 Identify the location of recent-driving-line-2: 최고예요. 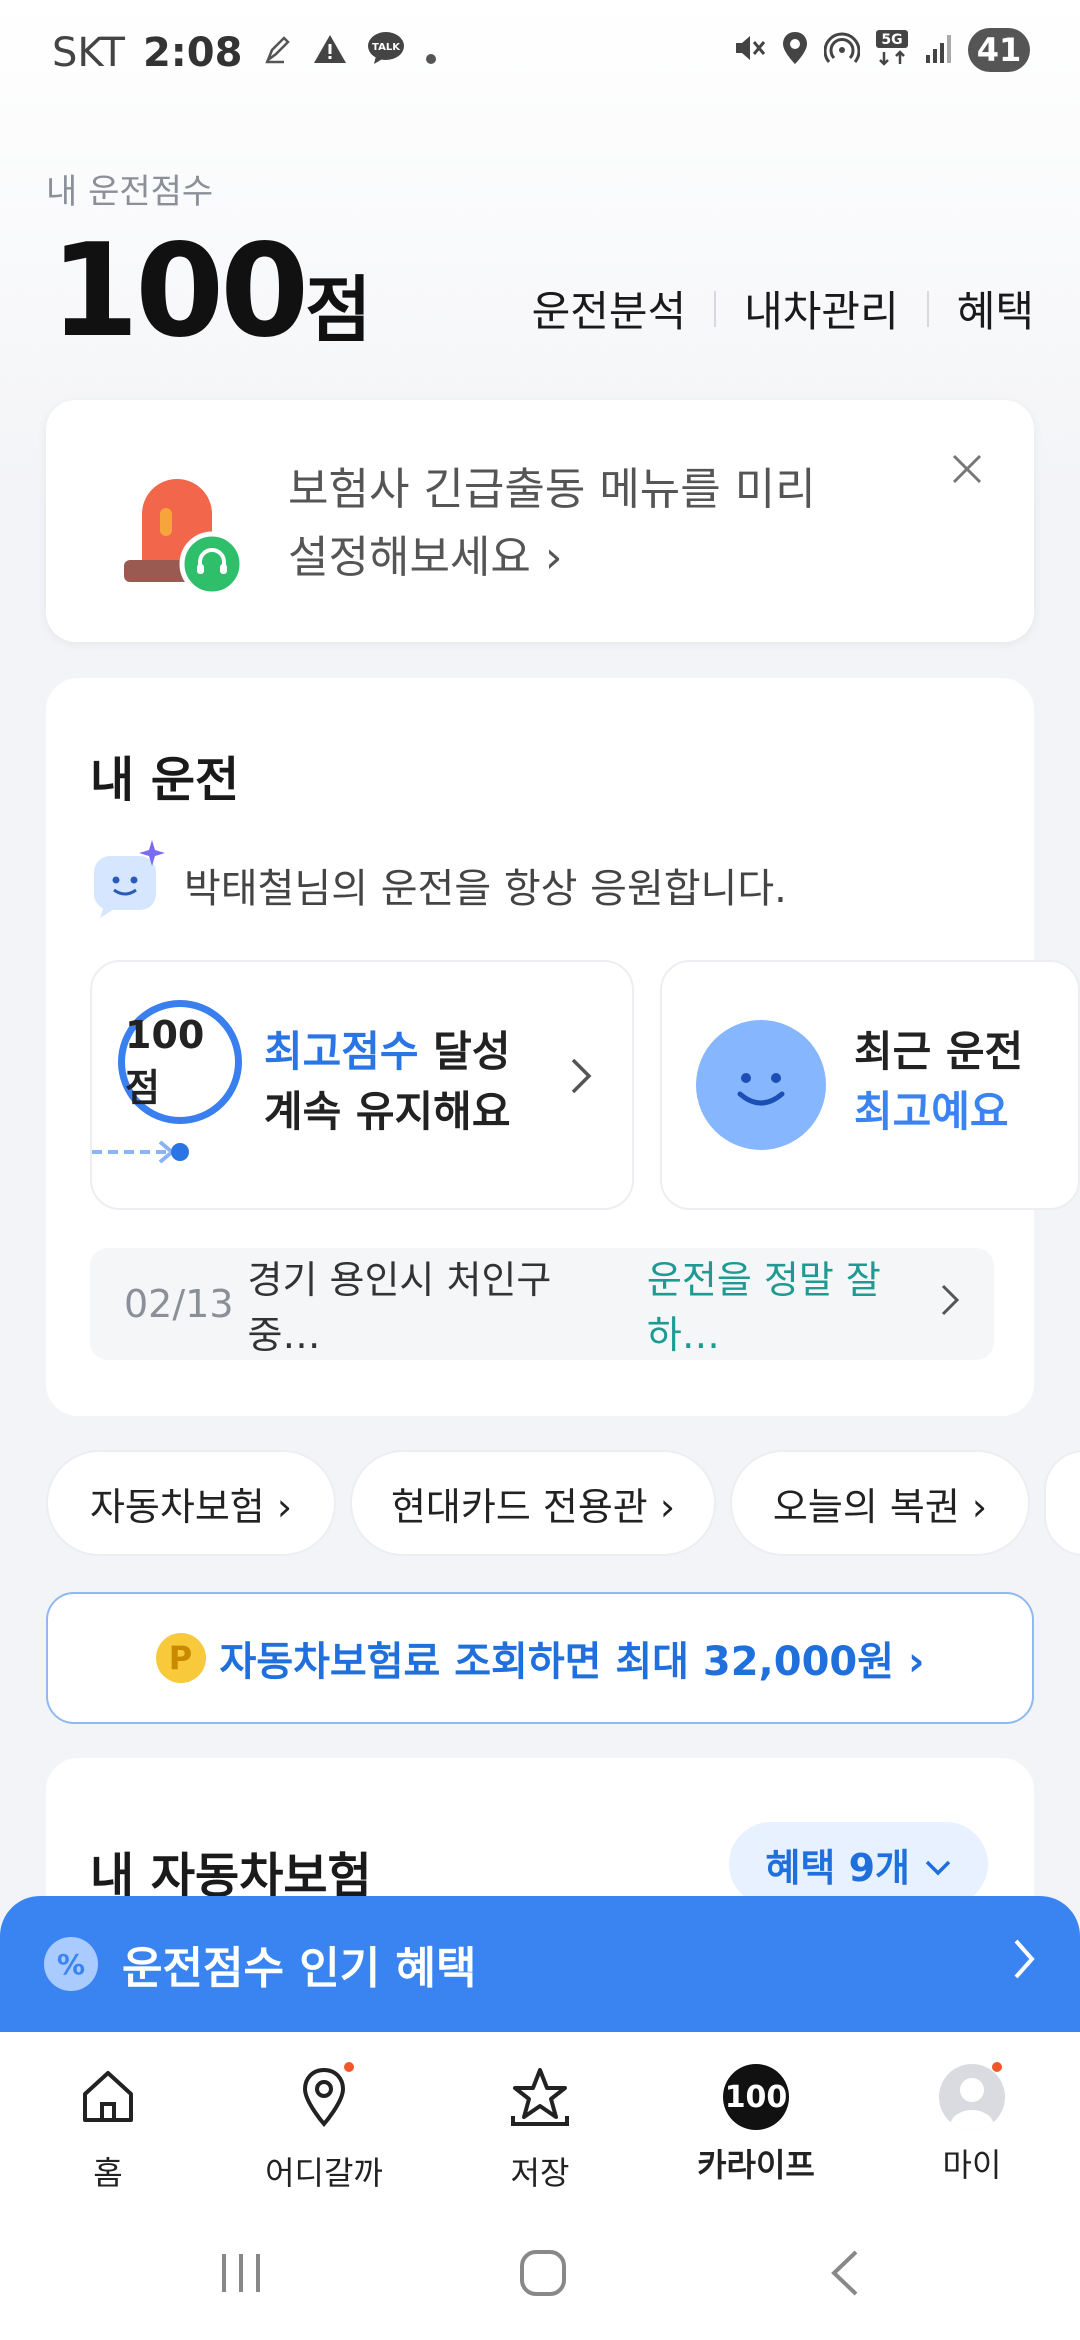
(931, 1111).